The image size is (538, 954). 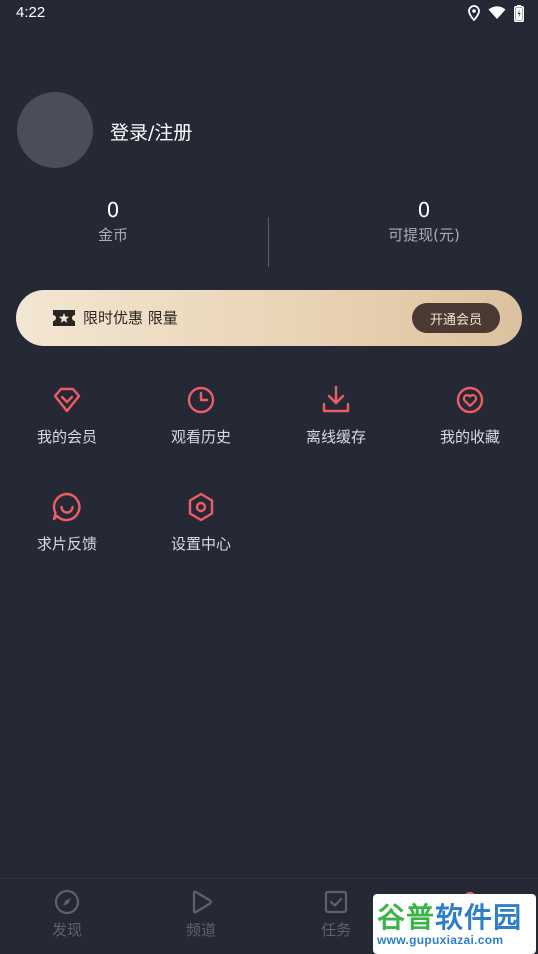 I want to click on menu-item-label: 设置中心, so click(x=200, y=544).